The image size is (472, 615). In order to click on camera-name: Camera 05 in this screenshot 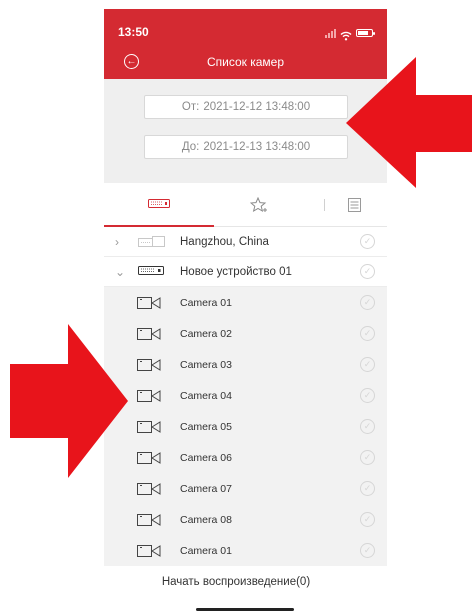, I will do `click(206, 426)`.